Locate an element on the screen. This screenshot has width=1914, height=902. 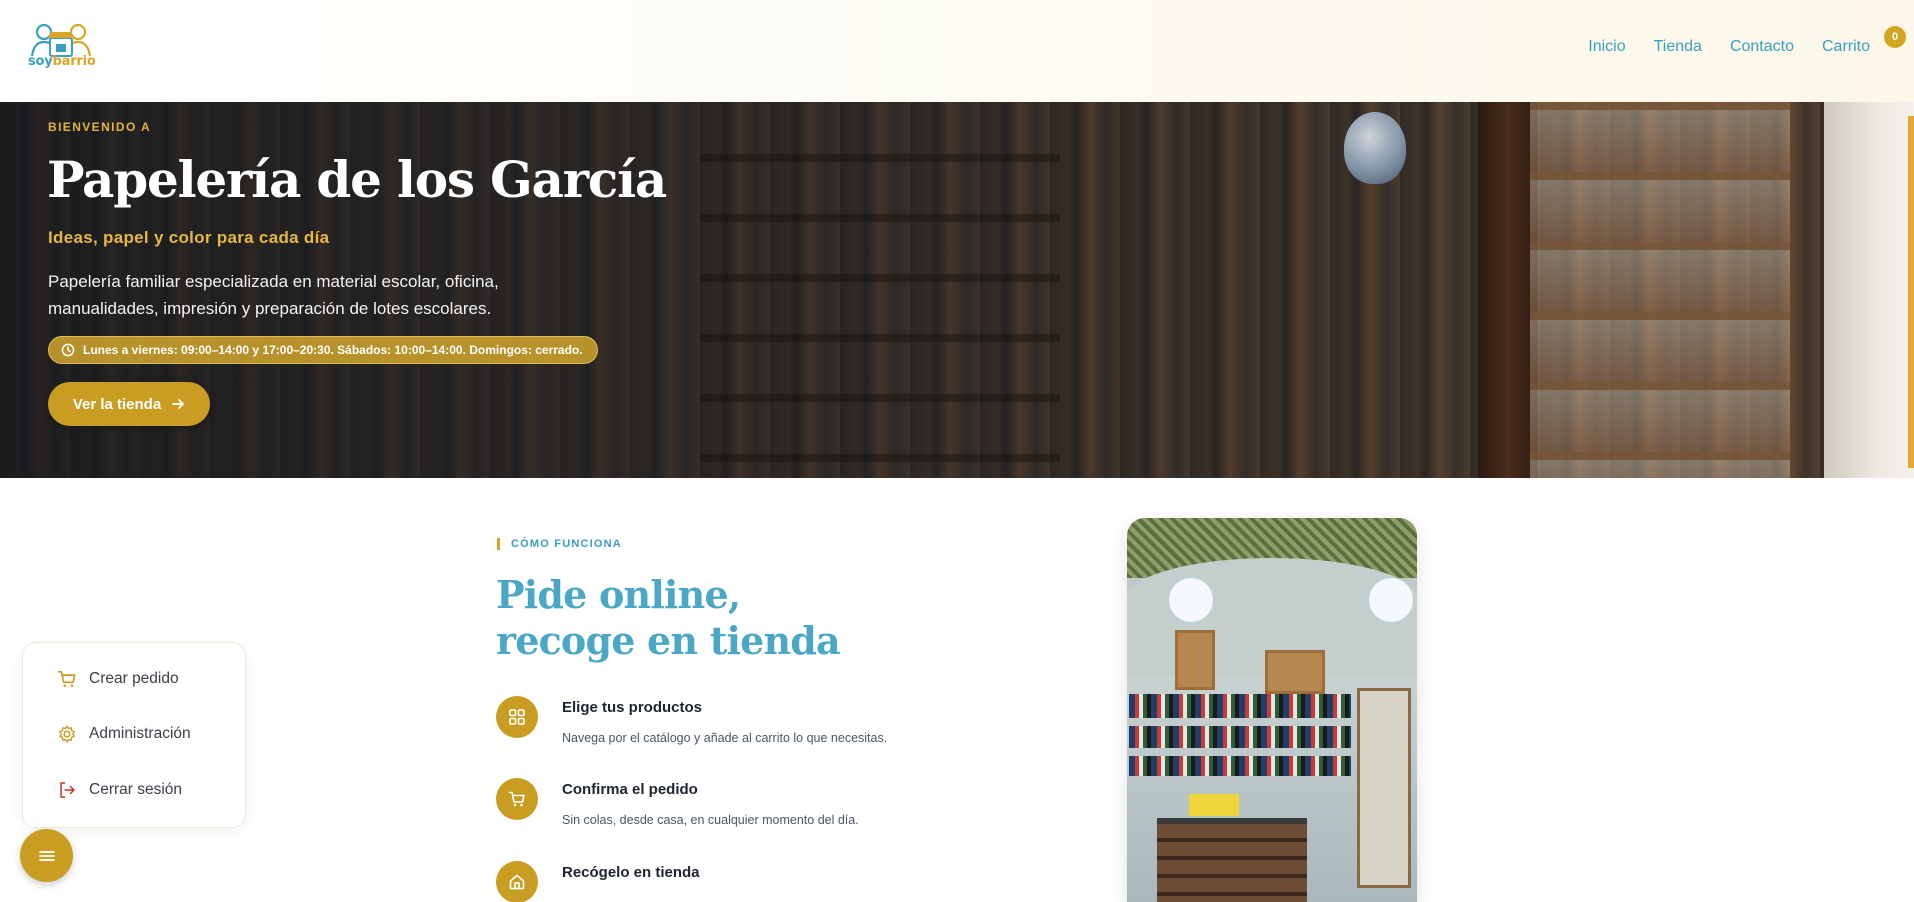
menu-icon is located at coordinates (46, 855).